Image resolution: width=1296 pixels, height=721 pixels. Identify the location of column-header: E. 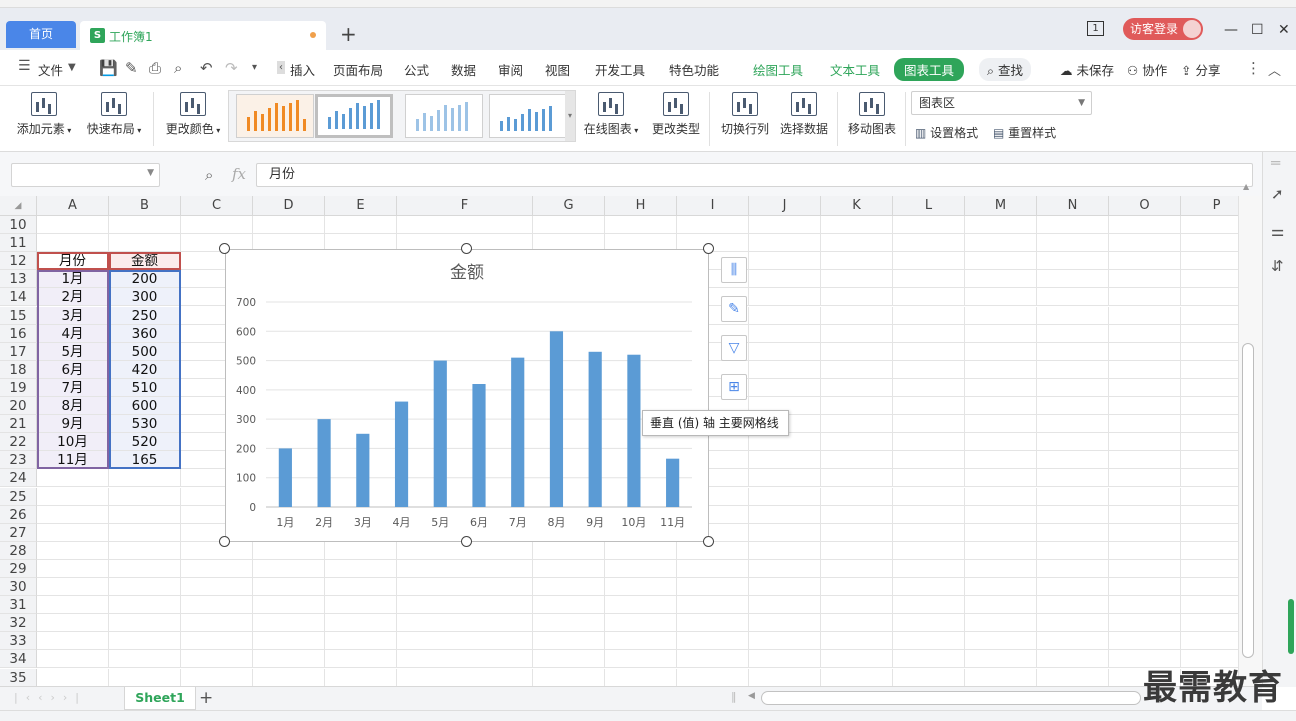
(361, 206).